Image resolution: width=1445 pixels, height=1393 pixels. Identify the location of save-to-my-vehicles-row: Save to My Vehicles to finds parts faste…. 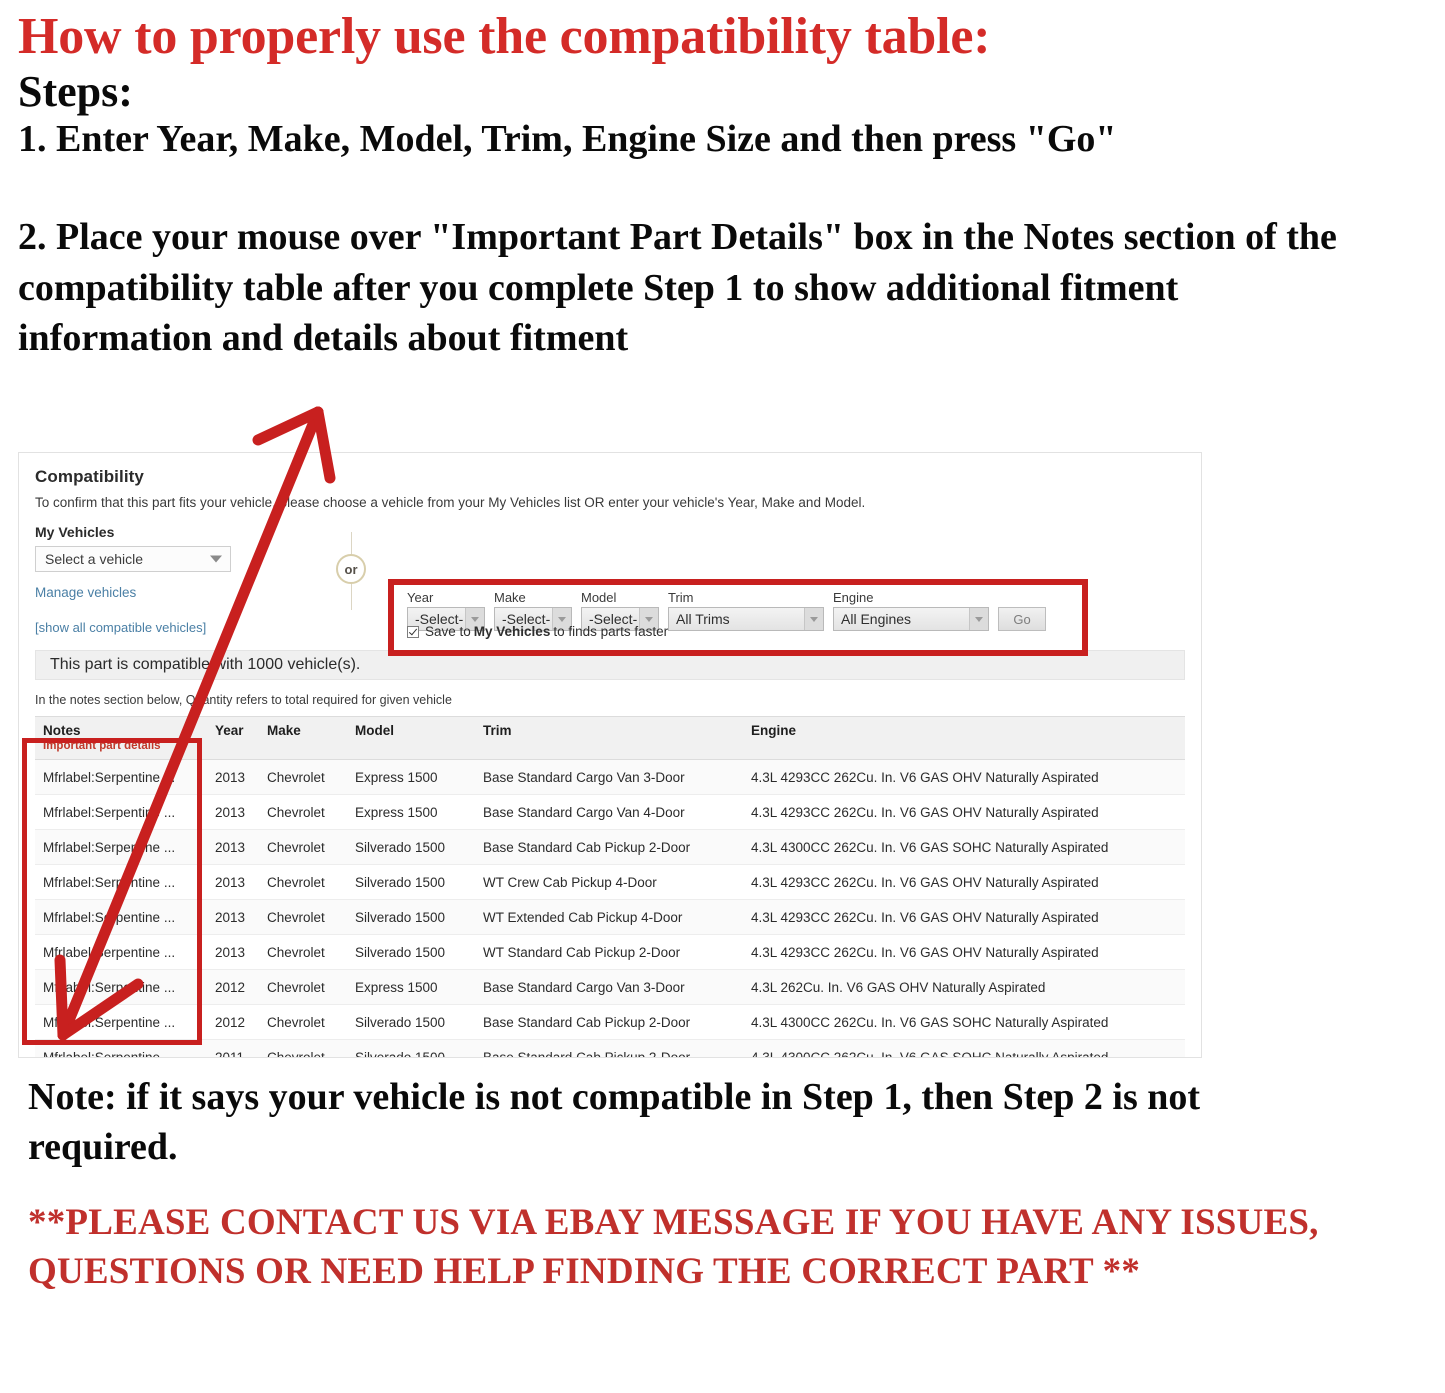
(537, 631).